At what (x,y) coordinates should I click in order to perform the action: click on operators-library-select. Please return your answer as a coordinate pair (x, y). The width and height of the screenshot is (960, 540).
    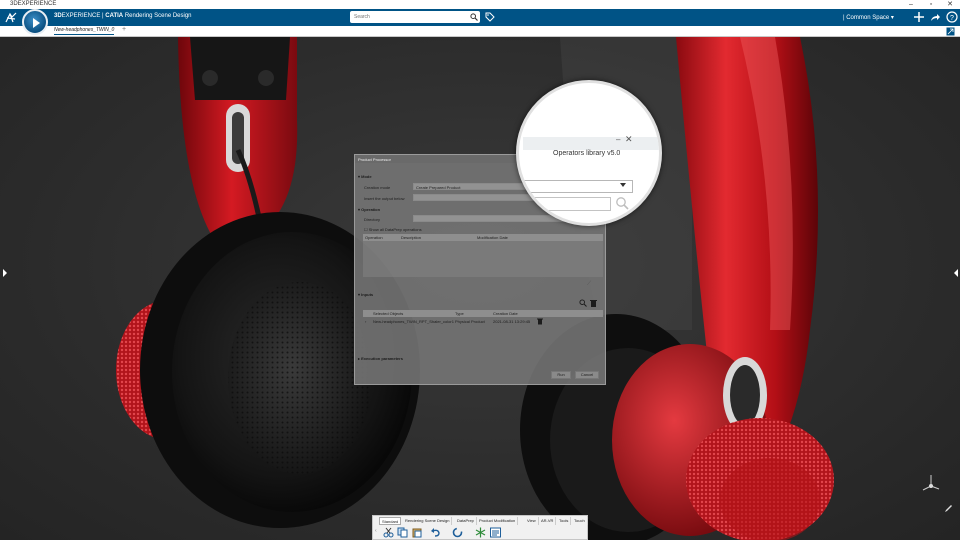
    Looking at the image, I should click on (578, 186).